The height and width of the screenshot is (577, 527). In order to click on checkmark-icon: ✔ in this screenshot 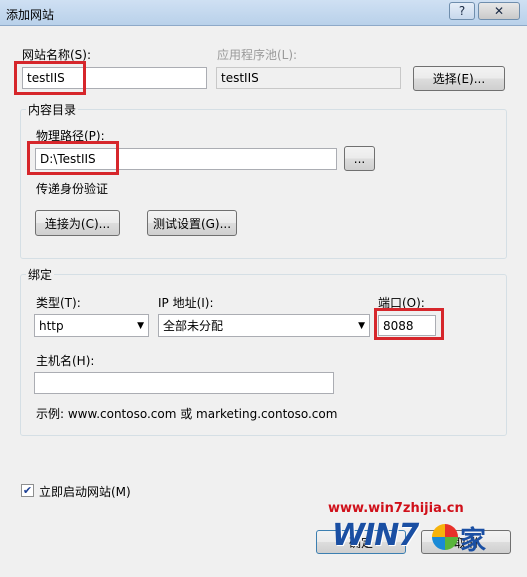, I will do `click(27, 490)`.